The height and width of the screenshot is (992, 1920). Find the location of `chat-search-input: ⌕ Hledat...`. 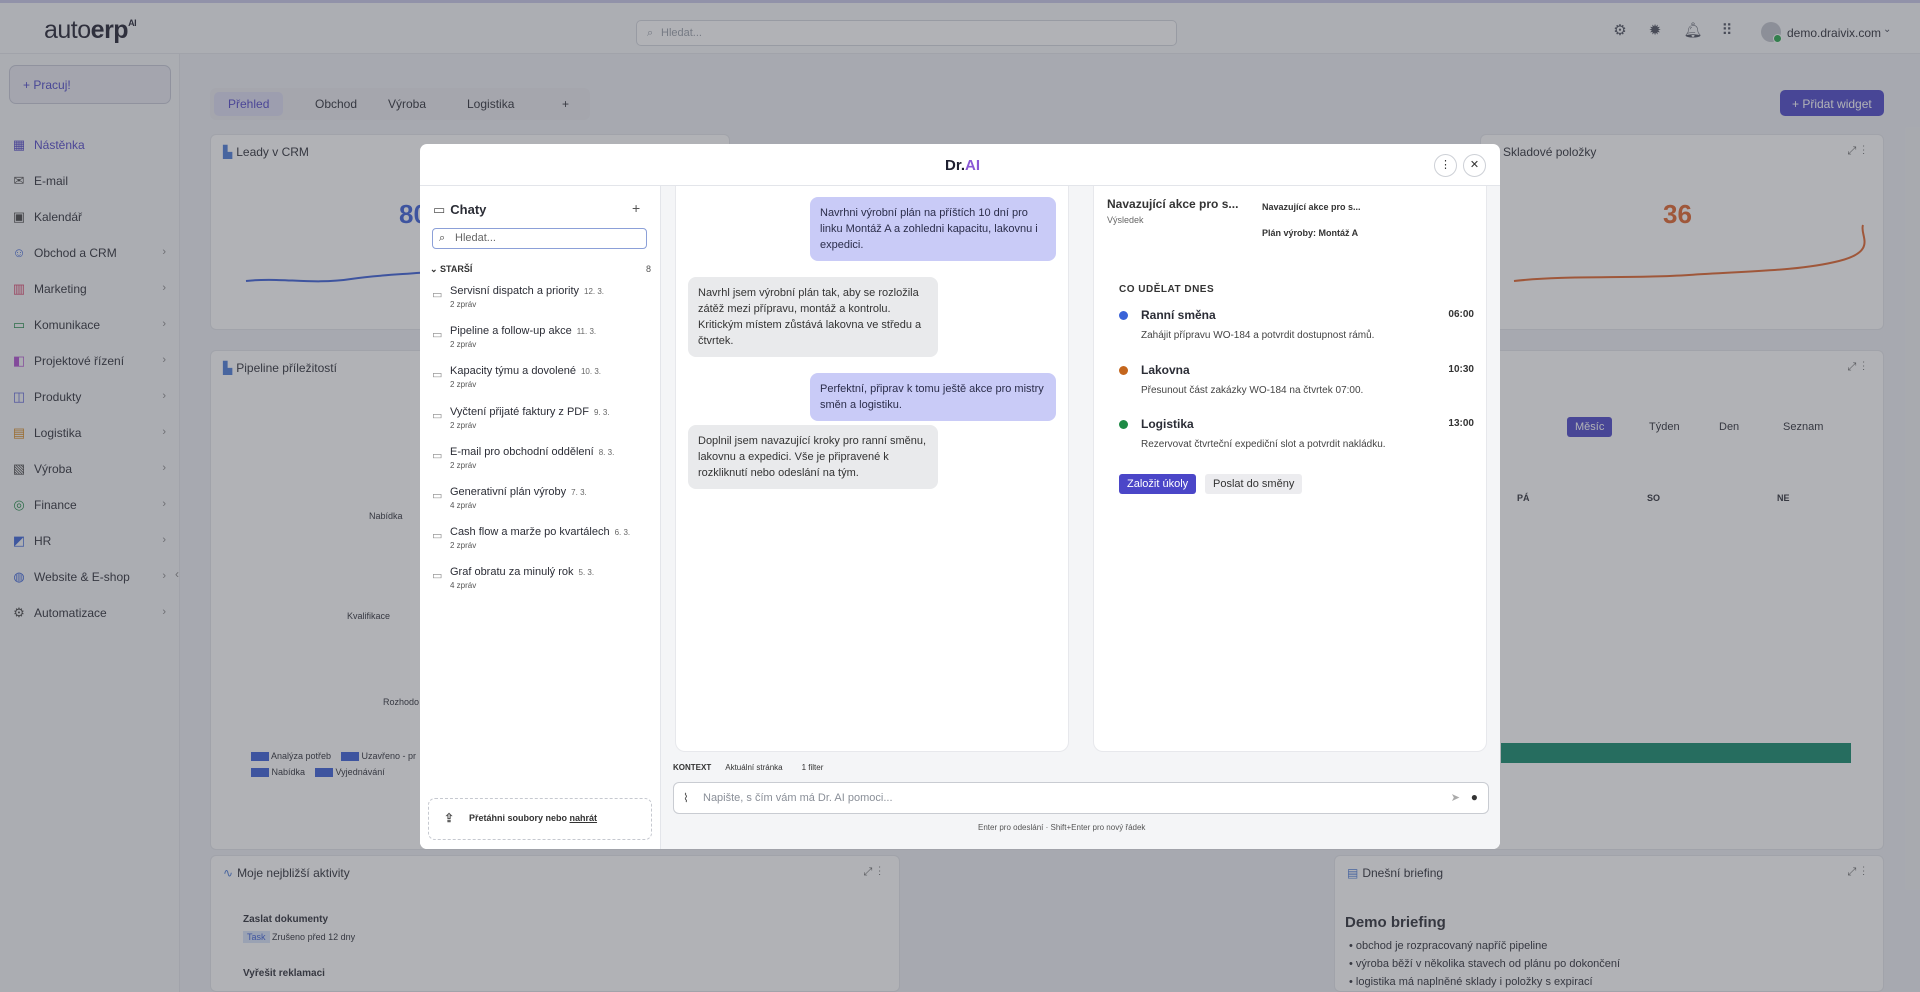

chat-search-input: ⌕ Hledat... is located at coordinates (539, 238).